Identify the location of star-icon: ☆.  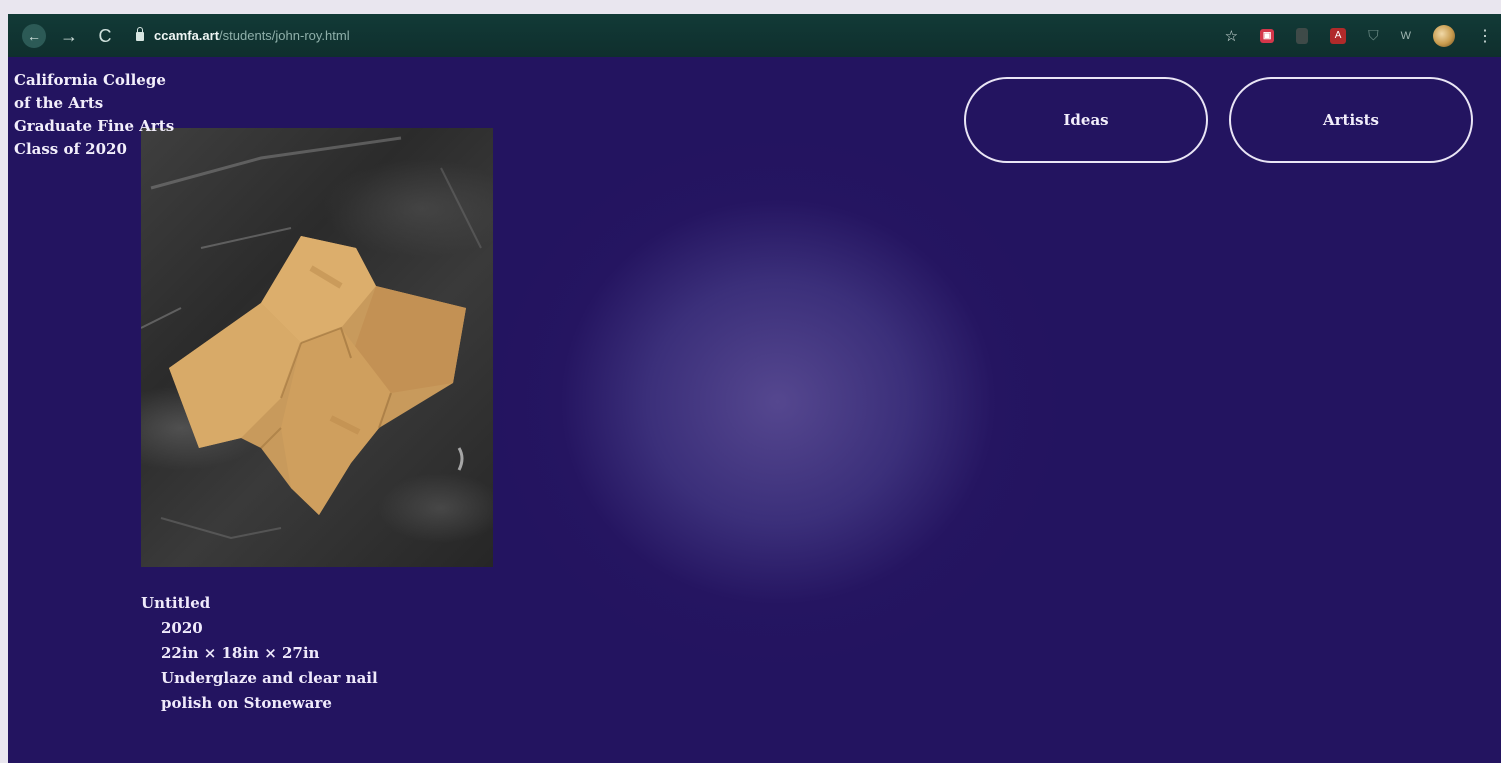
(1231, 36).